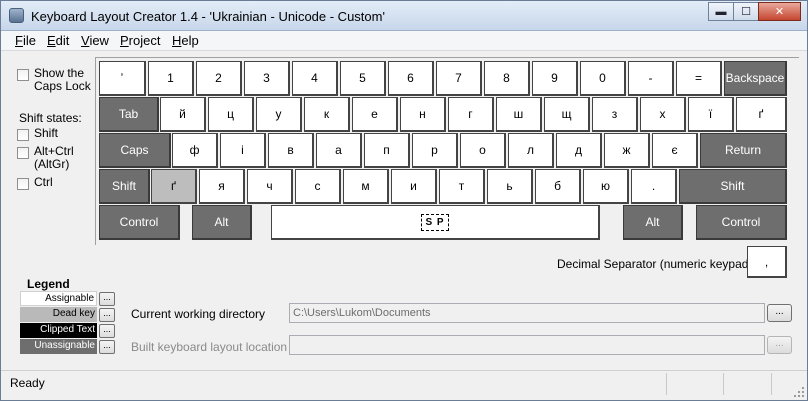 This screenshot has height=401, width=808. I want to click on key-h: р, so click(435, 150).